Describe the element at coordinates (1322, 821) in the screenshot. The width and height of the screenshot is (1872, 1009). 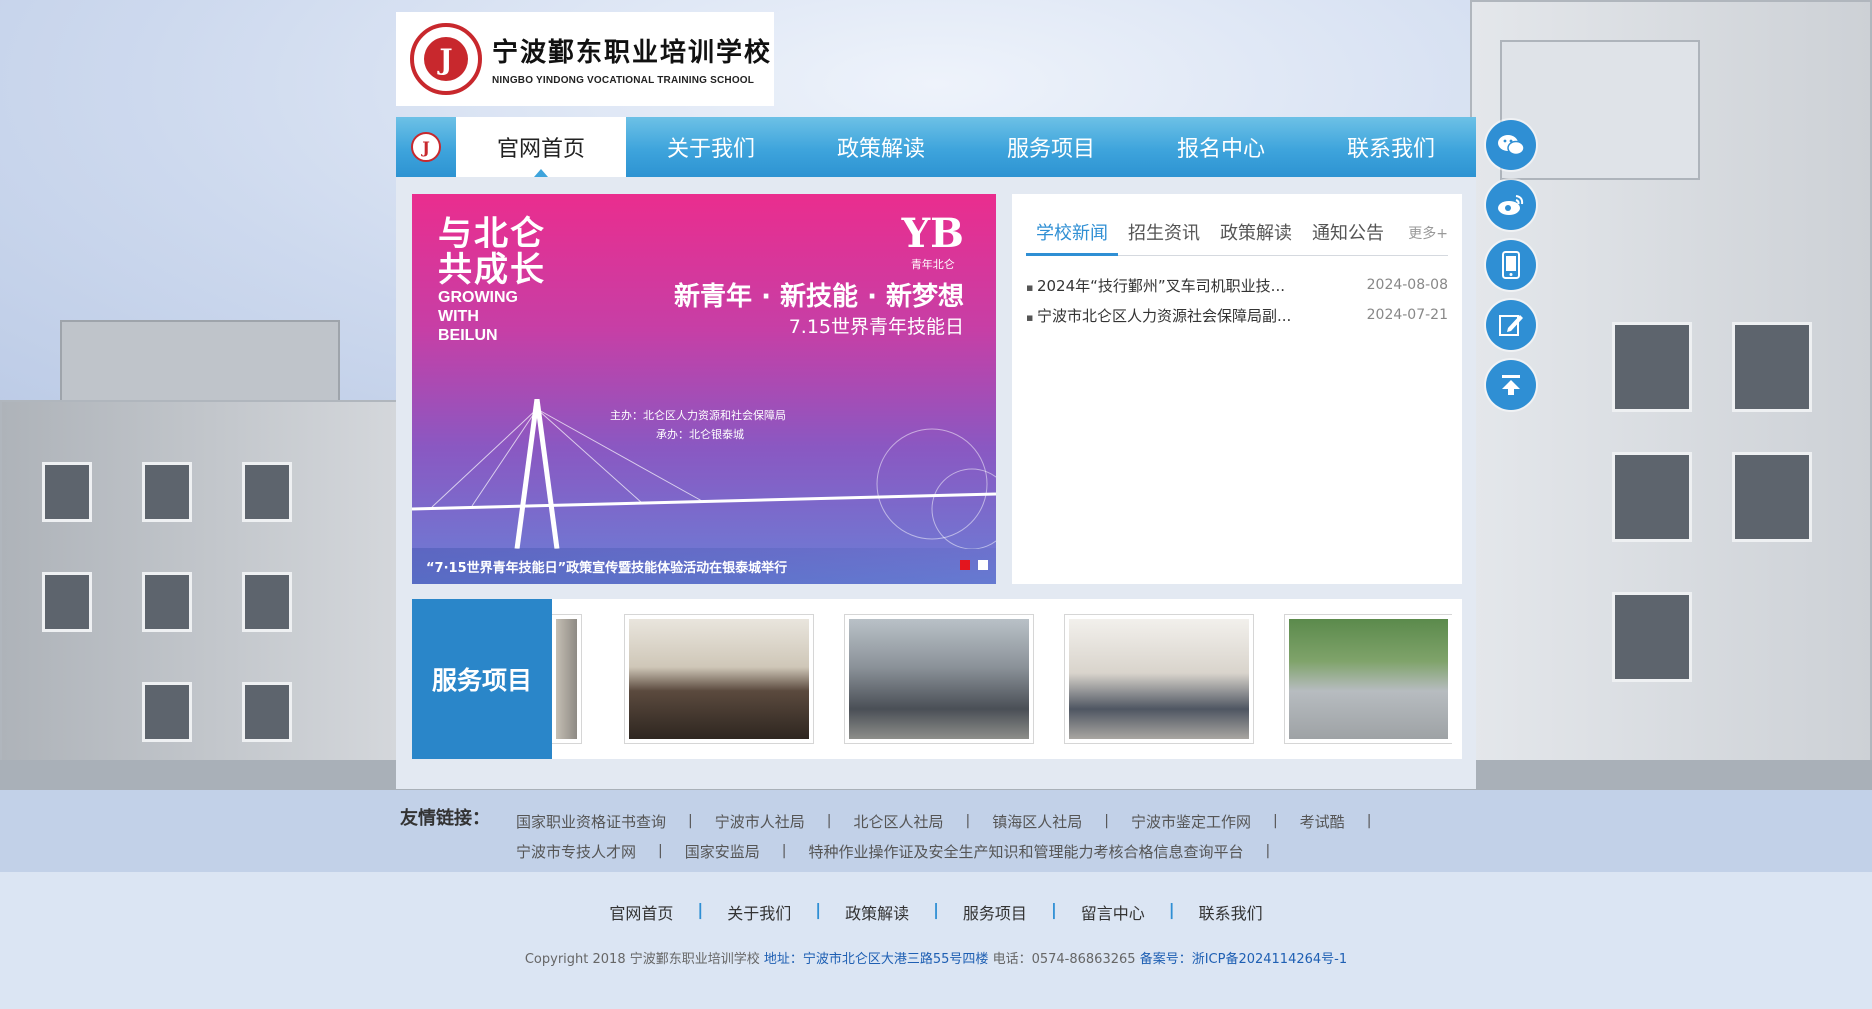
I see `friend-link: 考试酷` at that location.